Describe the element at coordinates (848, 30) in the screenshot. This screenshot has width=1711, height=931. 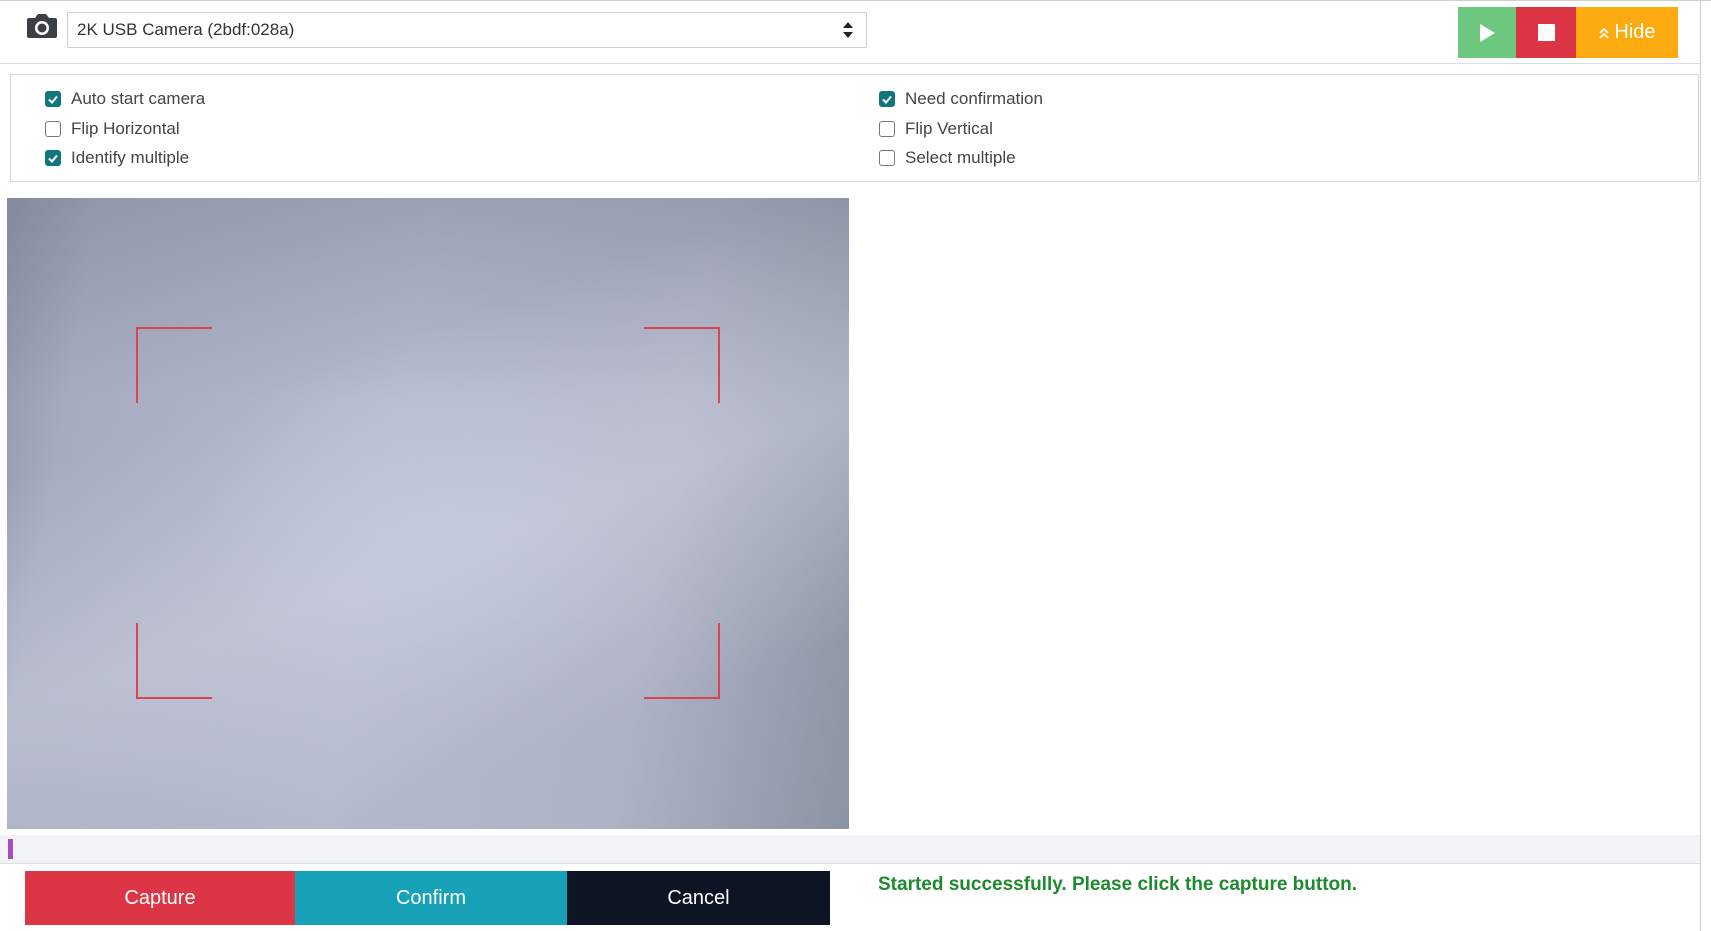
I see `sort-caret-icon` at that location.